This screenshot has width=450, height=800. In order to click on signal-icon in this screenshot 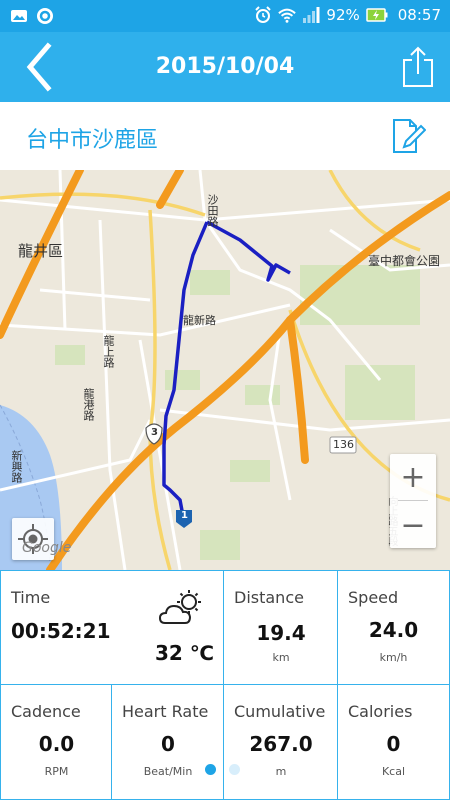, I will do `click(311, 15)`.